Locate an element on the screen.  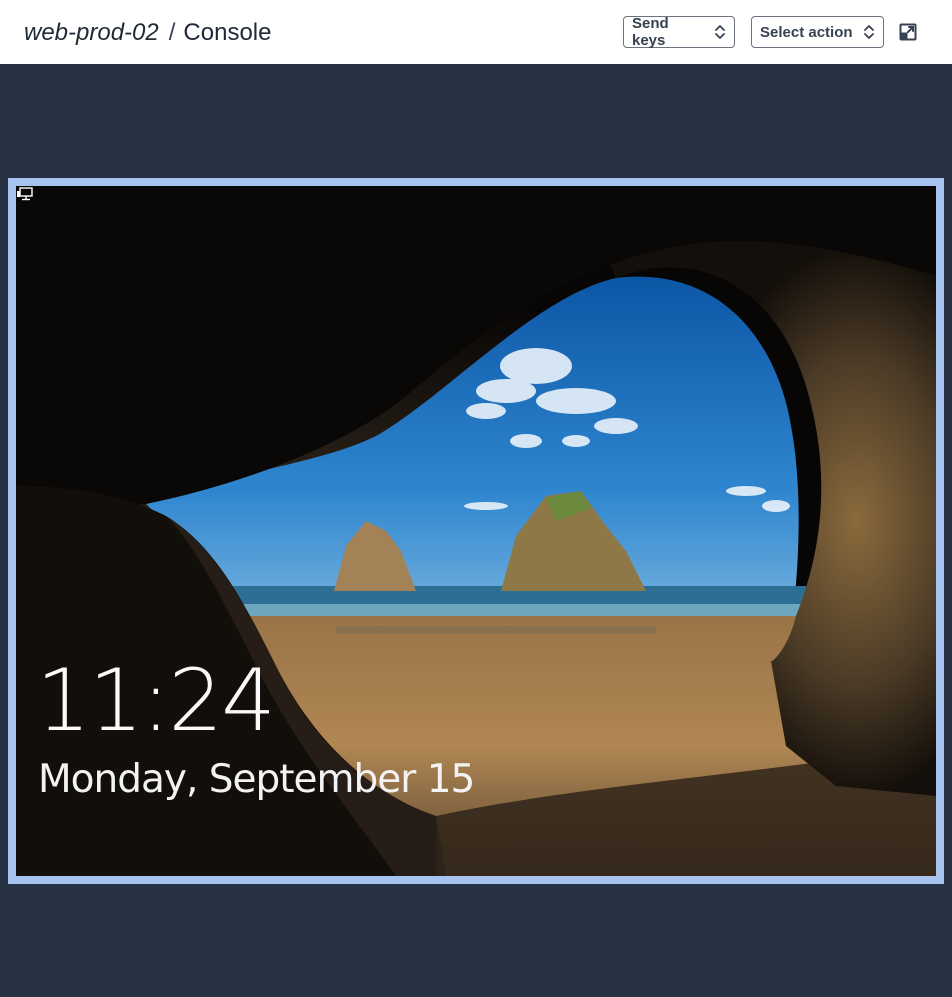
lock-screen-date: Monday, September 15 is located at coordinates (256, 779).